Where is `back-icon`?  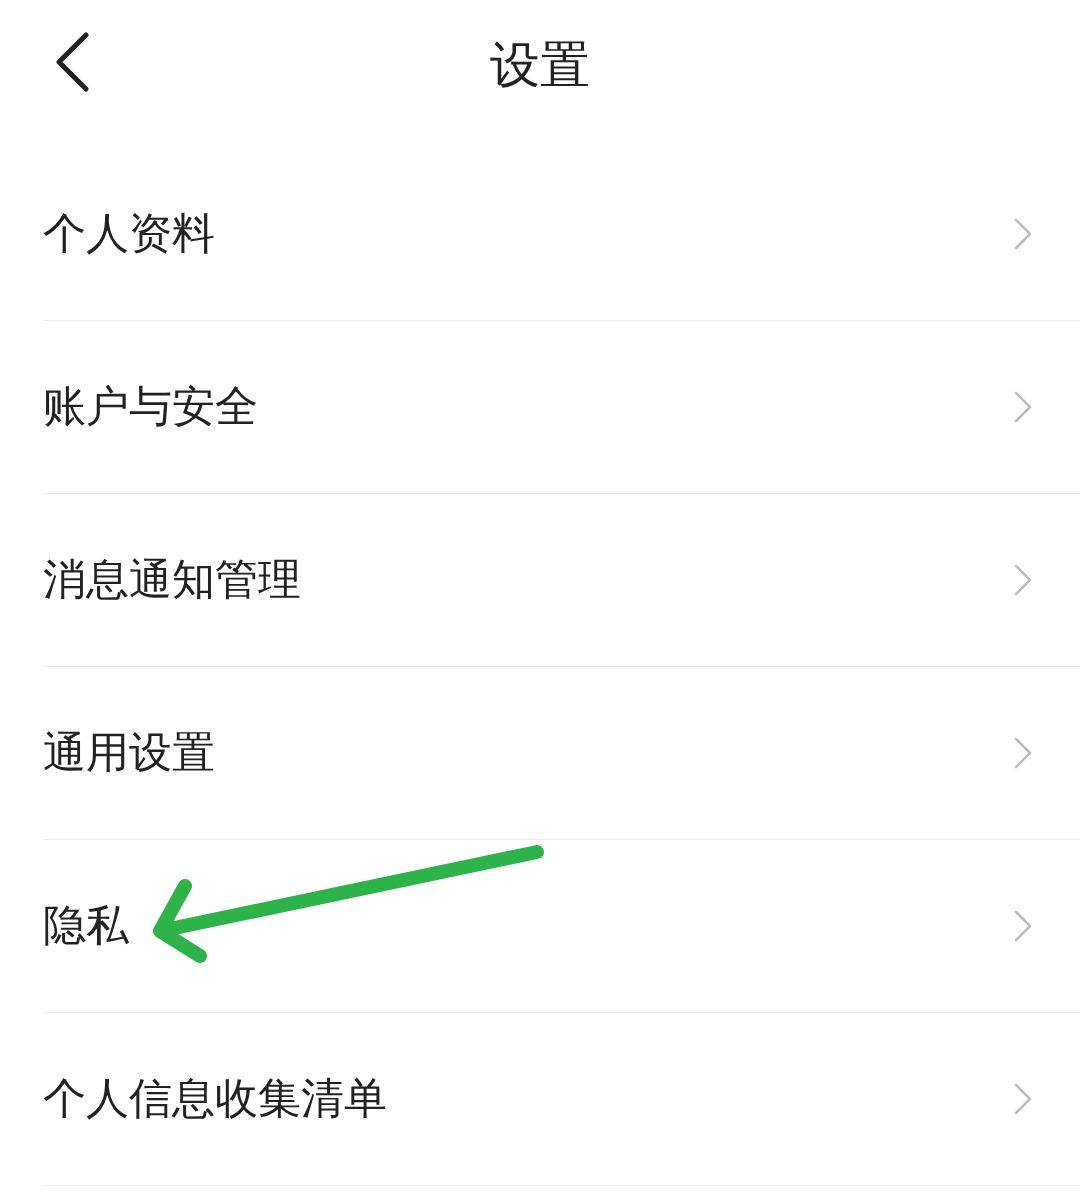
back-icon is located at coordinates (72, 62).